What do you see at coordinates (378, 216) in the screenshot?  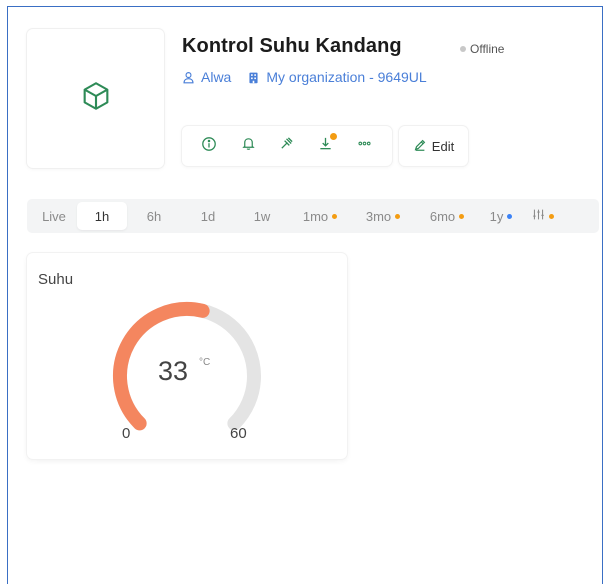 I see `tab-label: 3mo` at bounding box center [378, 216].